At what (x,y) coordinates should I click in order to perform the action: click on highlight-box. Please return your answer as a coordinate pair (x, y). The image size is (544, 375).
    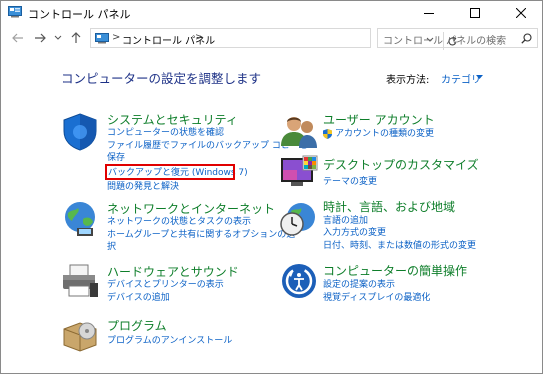
    Looking at the image, I should click on (170, 172).